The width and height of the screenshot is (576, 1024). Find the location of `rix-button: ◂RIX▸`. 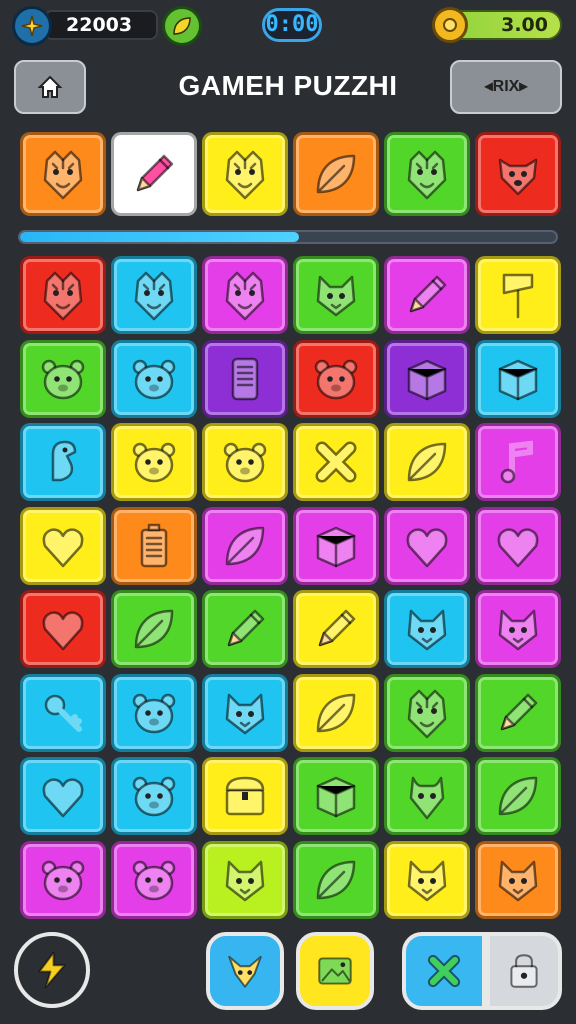

rix-button: ◂RIX▸ is located at coordinates (506, 87).